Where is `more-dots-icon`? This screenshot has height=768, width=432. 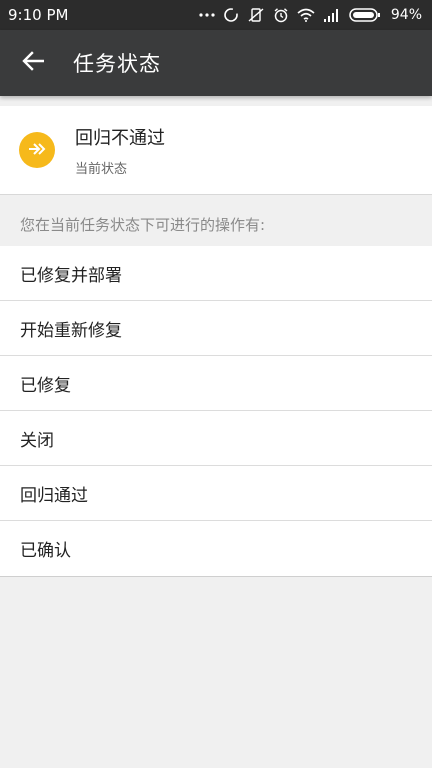
more-dots-icon is located at coordinates (207, 15).